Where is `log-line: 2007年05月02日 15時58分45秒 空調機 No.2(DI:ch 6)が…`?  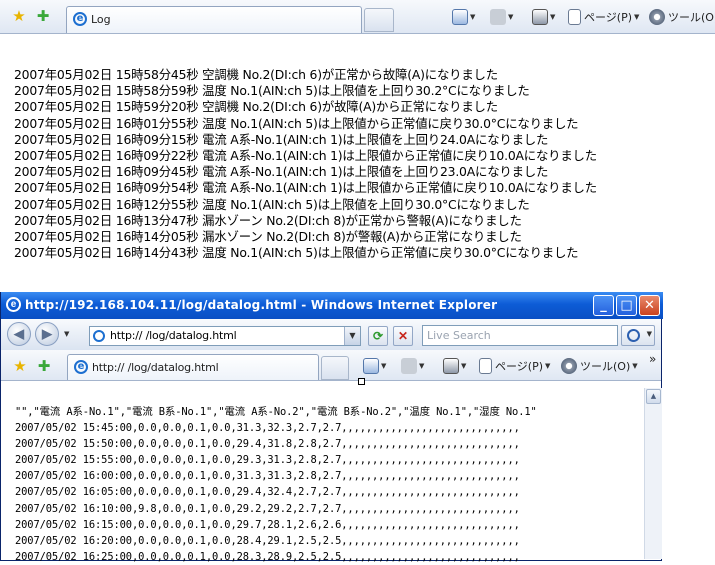
log-line: 2007年05月02日 15時58分45秒 空調機 No.2(DI:ch 6)が… is located at coordinates (256, 74).